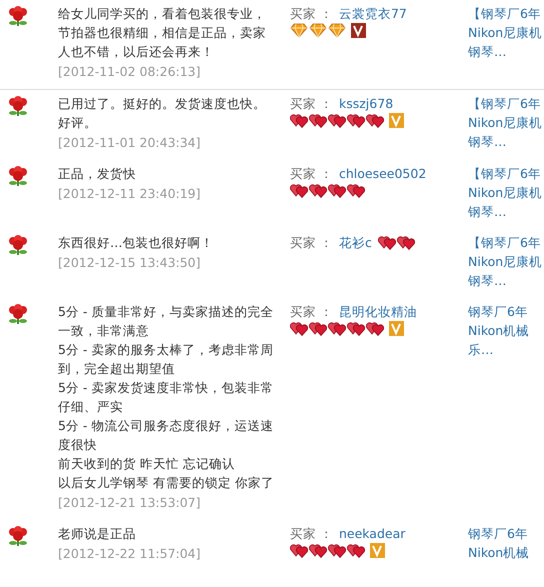 The image size is (544, 587). I want to click on review-comment: 已用过了。挺好的。发货速度也快。好评。, so click(162, 113).